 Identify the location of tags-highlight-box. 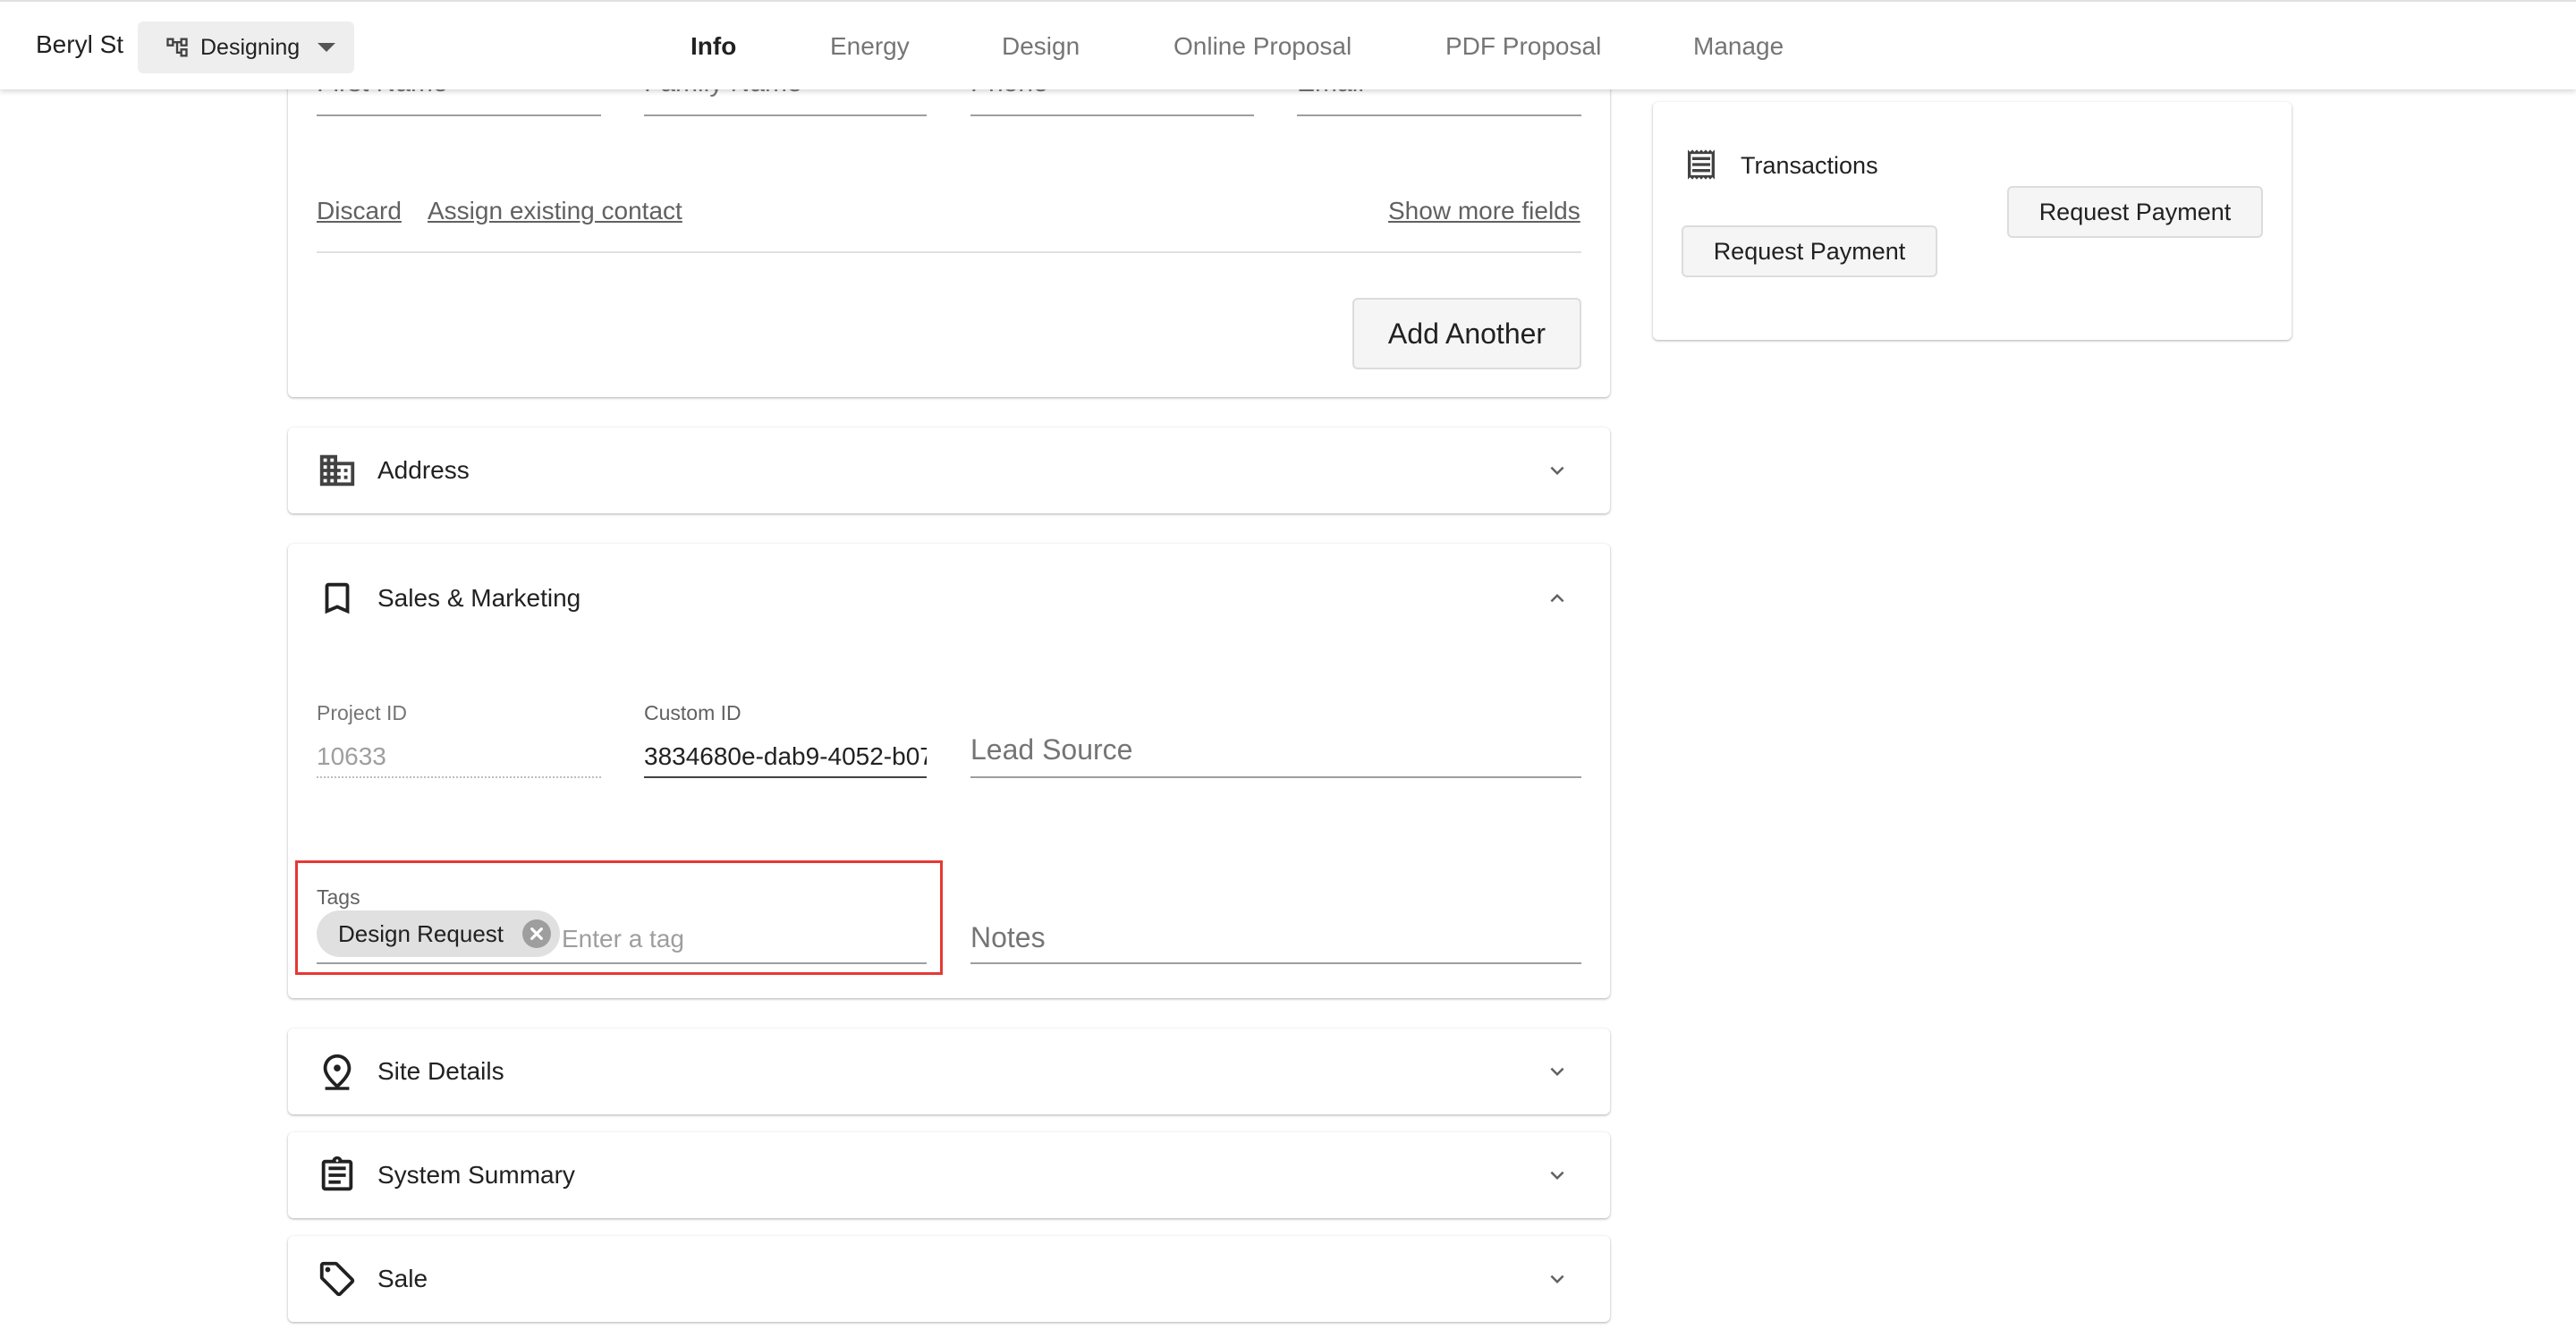
(619, 918).